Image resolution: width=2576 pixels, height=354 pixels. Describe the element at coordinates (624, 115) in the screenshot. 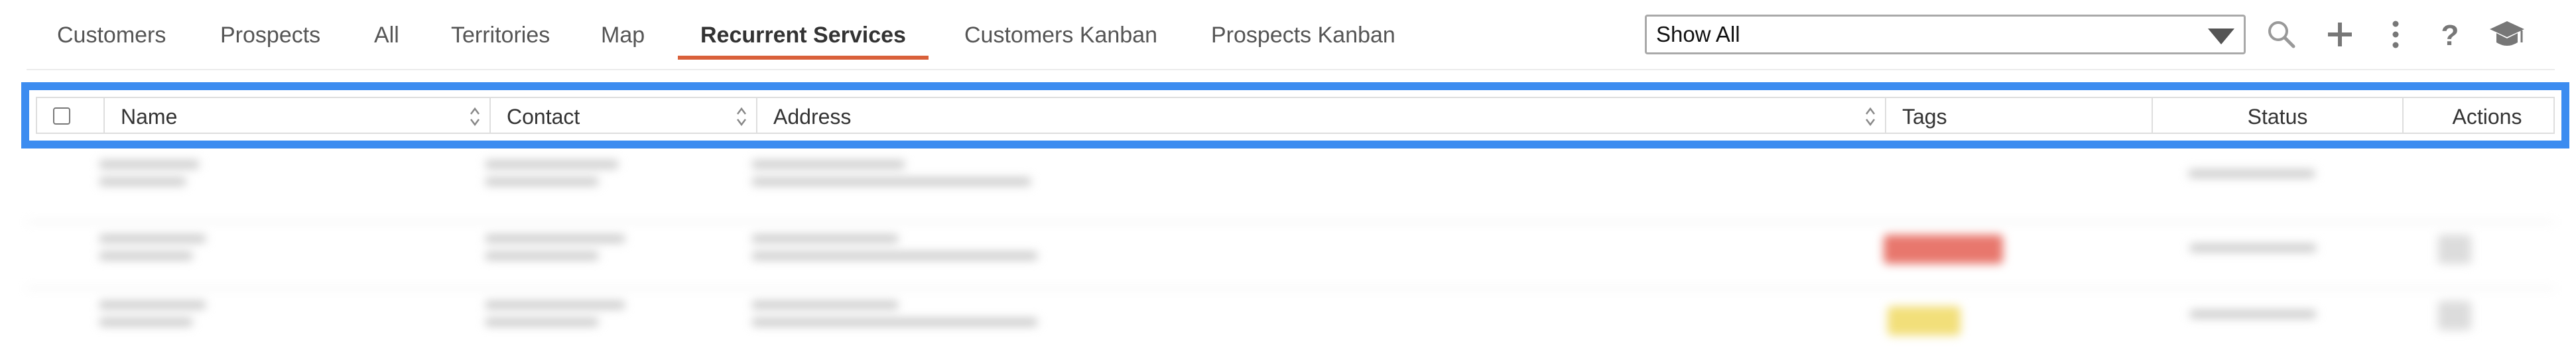

I see `column-header-contact: Contact` at that location.